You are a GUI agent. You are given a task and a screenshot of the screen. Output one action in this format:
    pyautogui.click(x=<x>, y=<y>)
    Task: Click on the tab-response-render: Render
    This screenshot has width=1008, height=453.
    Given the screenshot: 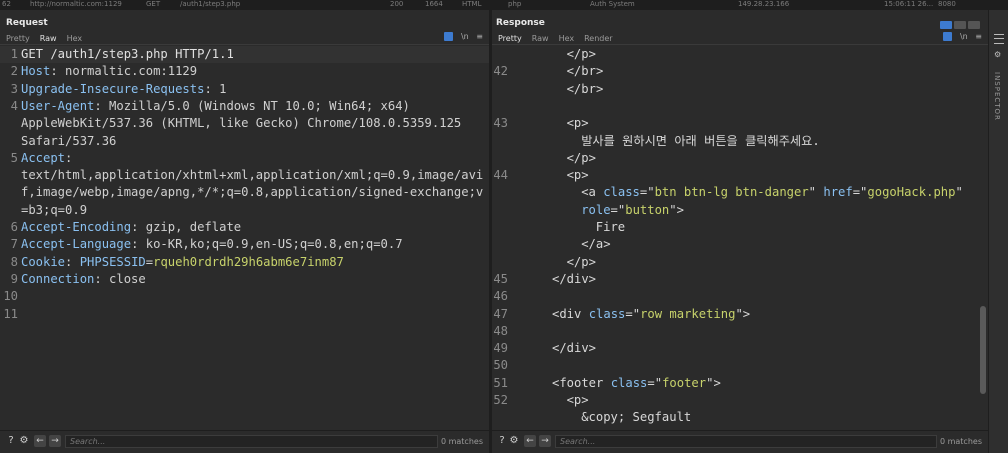 What is the action you would take?
    pyautogui.click(x=598, y=39)
    